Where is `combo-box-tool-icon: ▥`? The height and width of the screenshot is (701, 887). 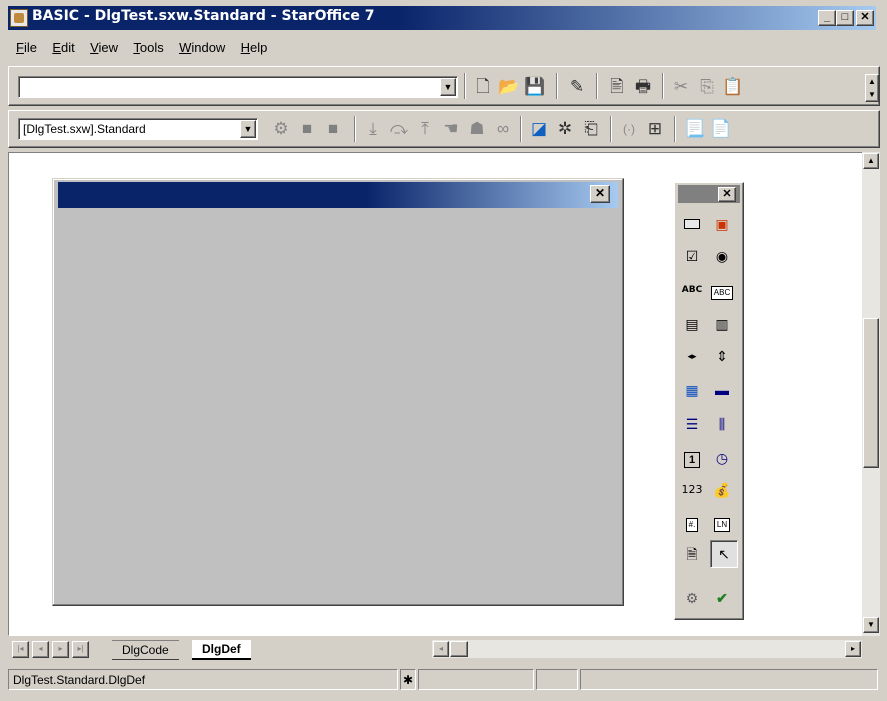
combo-box-tool-icon: ▥ is located at coordinates (722, 324).